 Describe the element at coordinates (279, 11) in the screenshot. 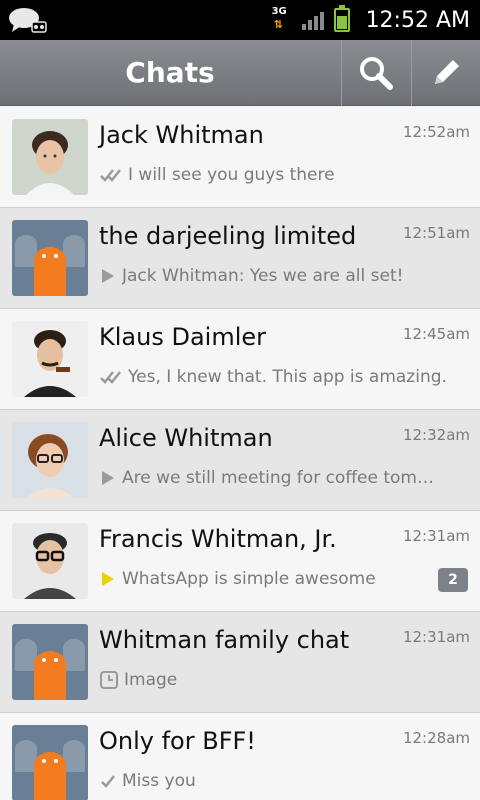

I see `network-label: 3G` at that location.